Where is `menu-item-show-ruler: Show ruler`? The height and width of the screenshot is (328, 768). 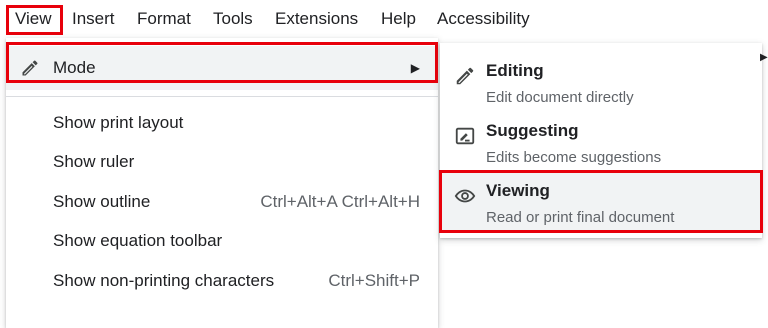 menu-item-show-ruler: Show ruler is located at coordinates (222, 162).